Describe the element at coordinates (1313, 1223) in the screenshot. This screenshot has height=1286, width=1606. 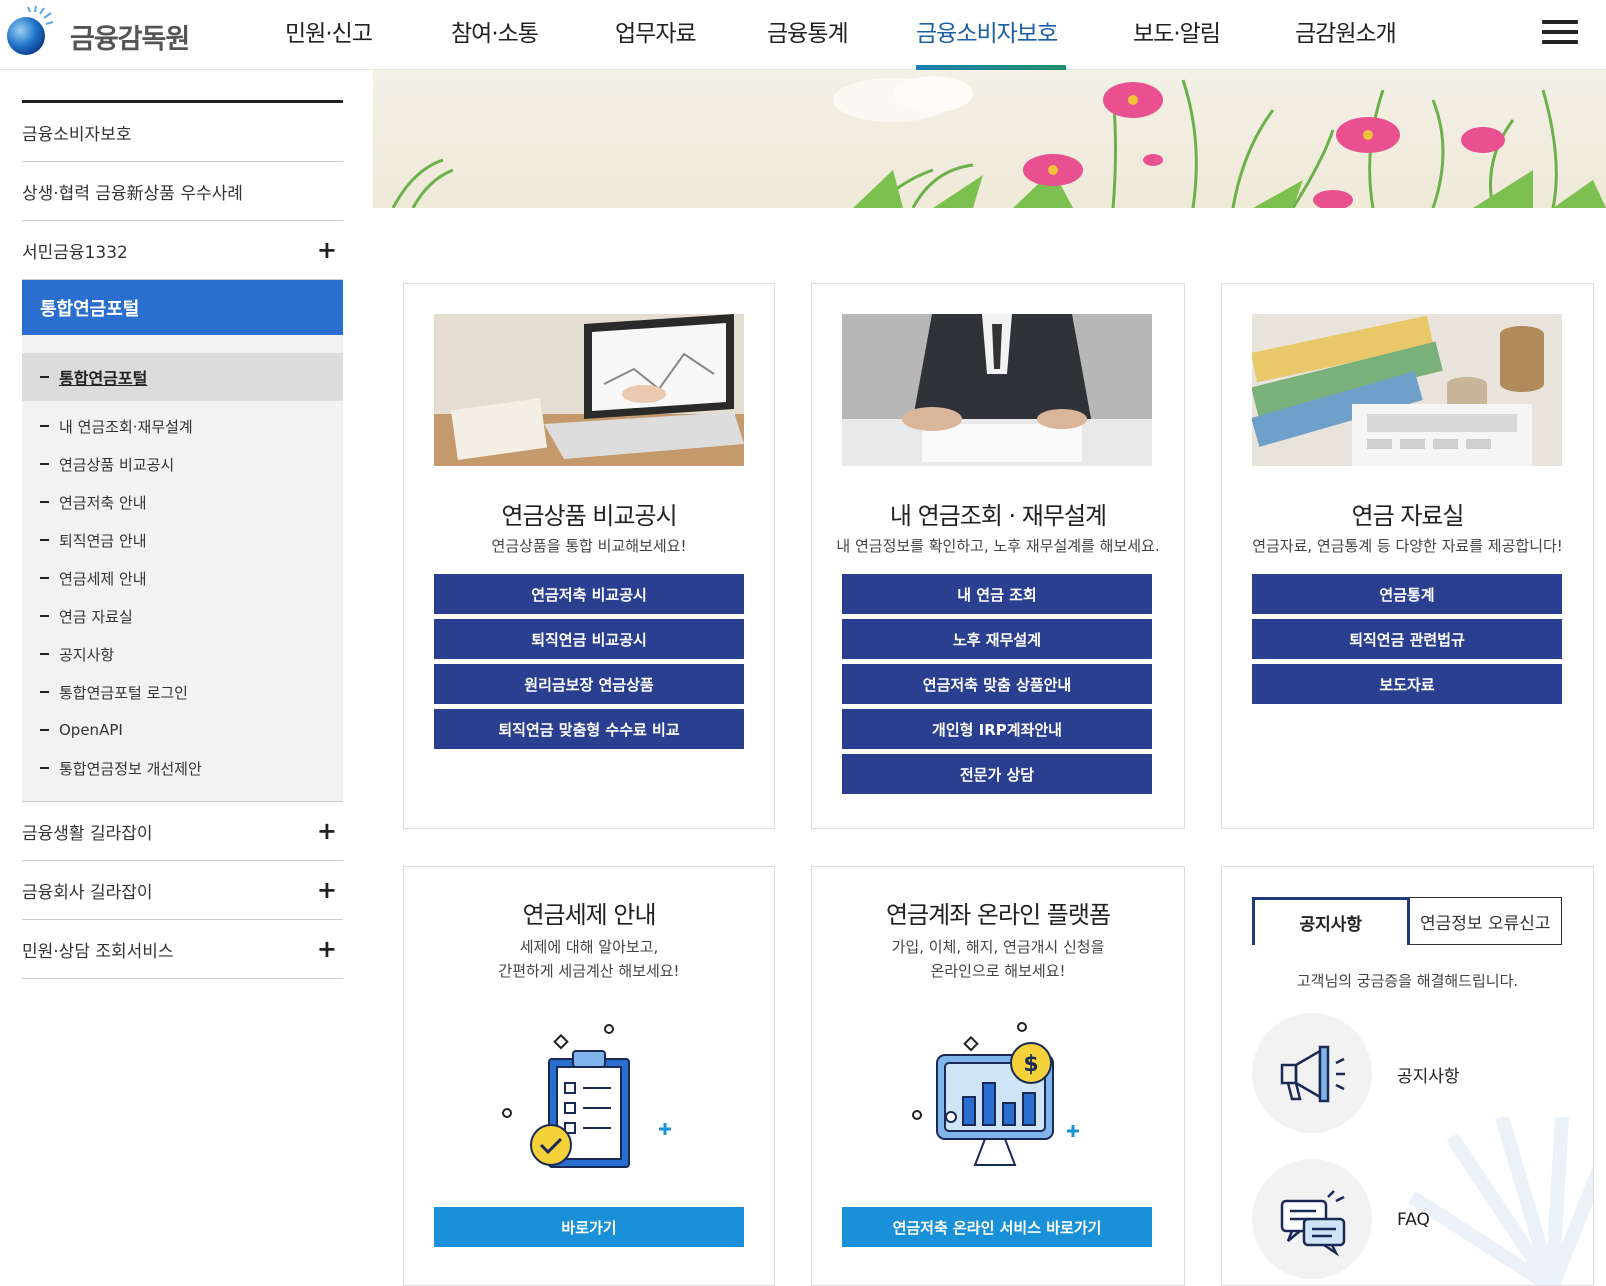
I see `chat-bubbles-icon` at that location.